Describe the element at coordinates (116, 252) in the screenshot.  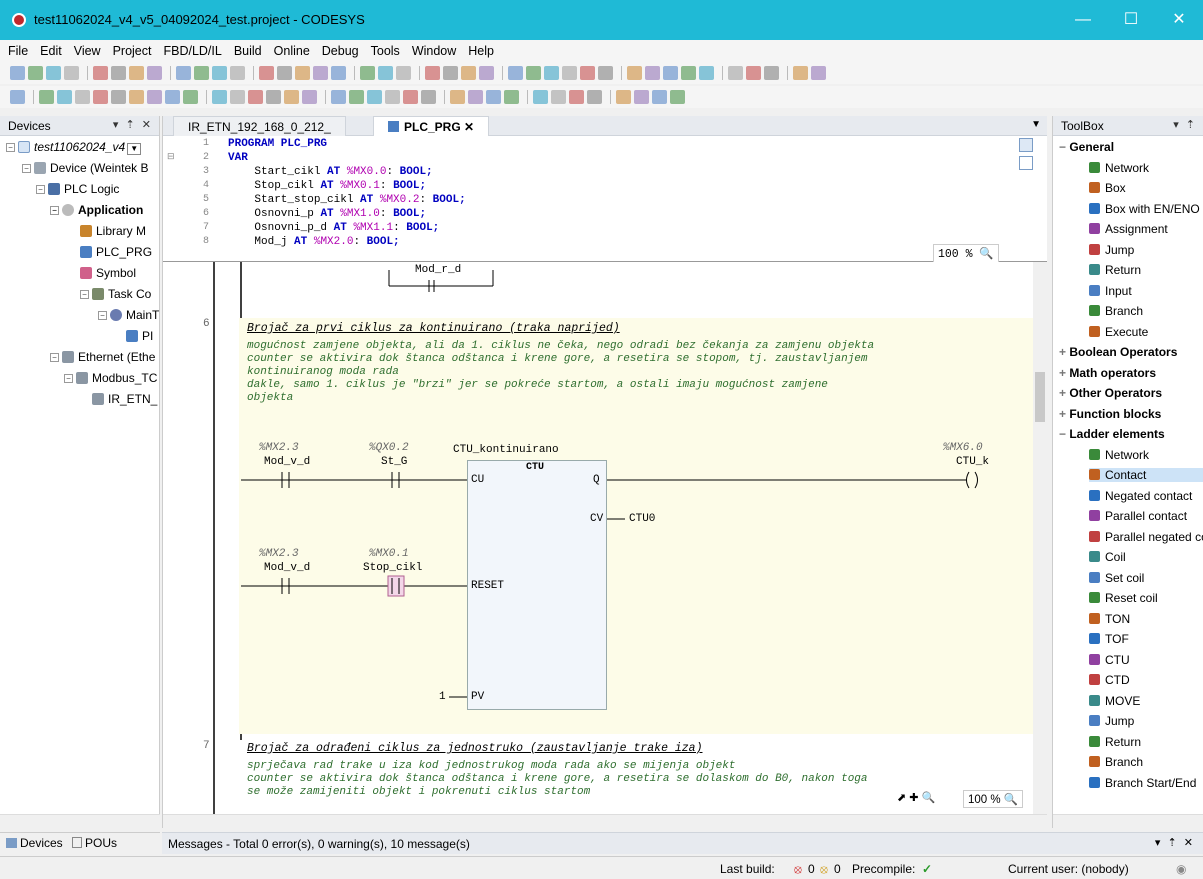
I see `tree-item-plc-prg: PLC_PRG` at that location.